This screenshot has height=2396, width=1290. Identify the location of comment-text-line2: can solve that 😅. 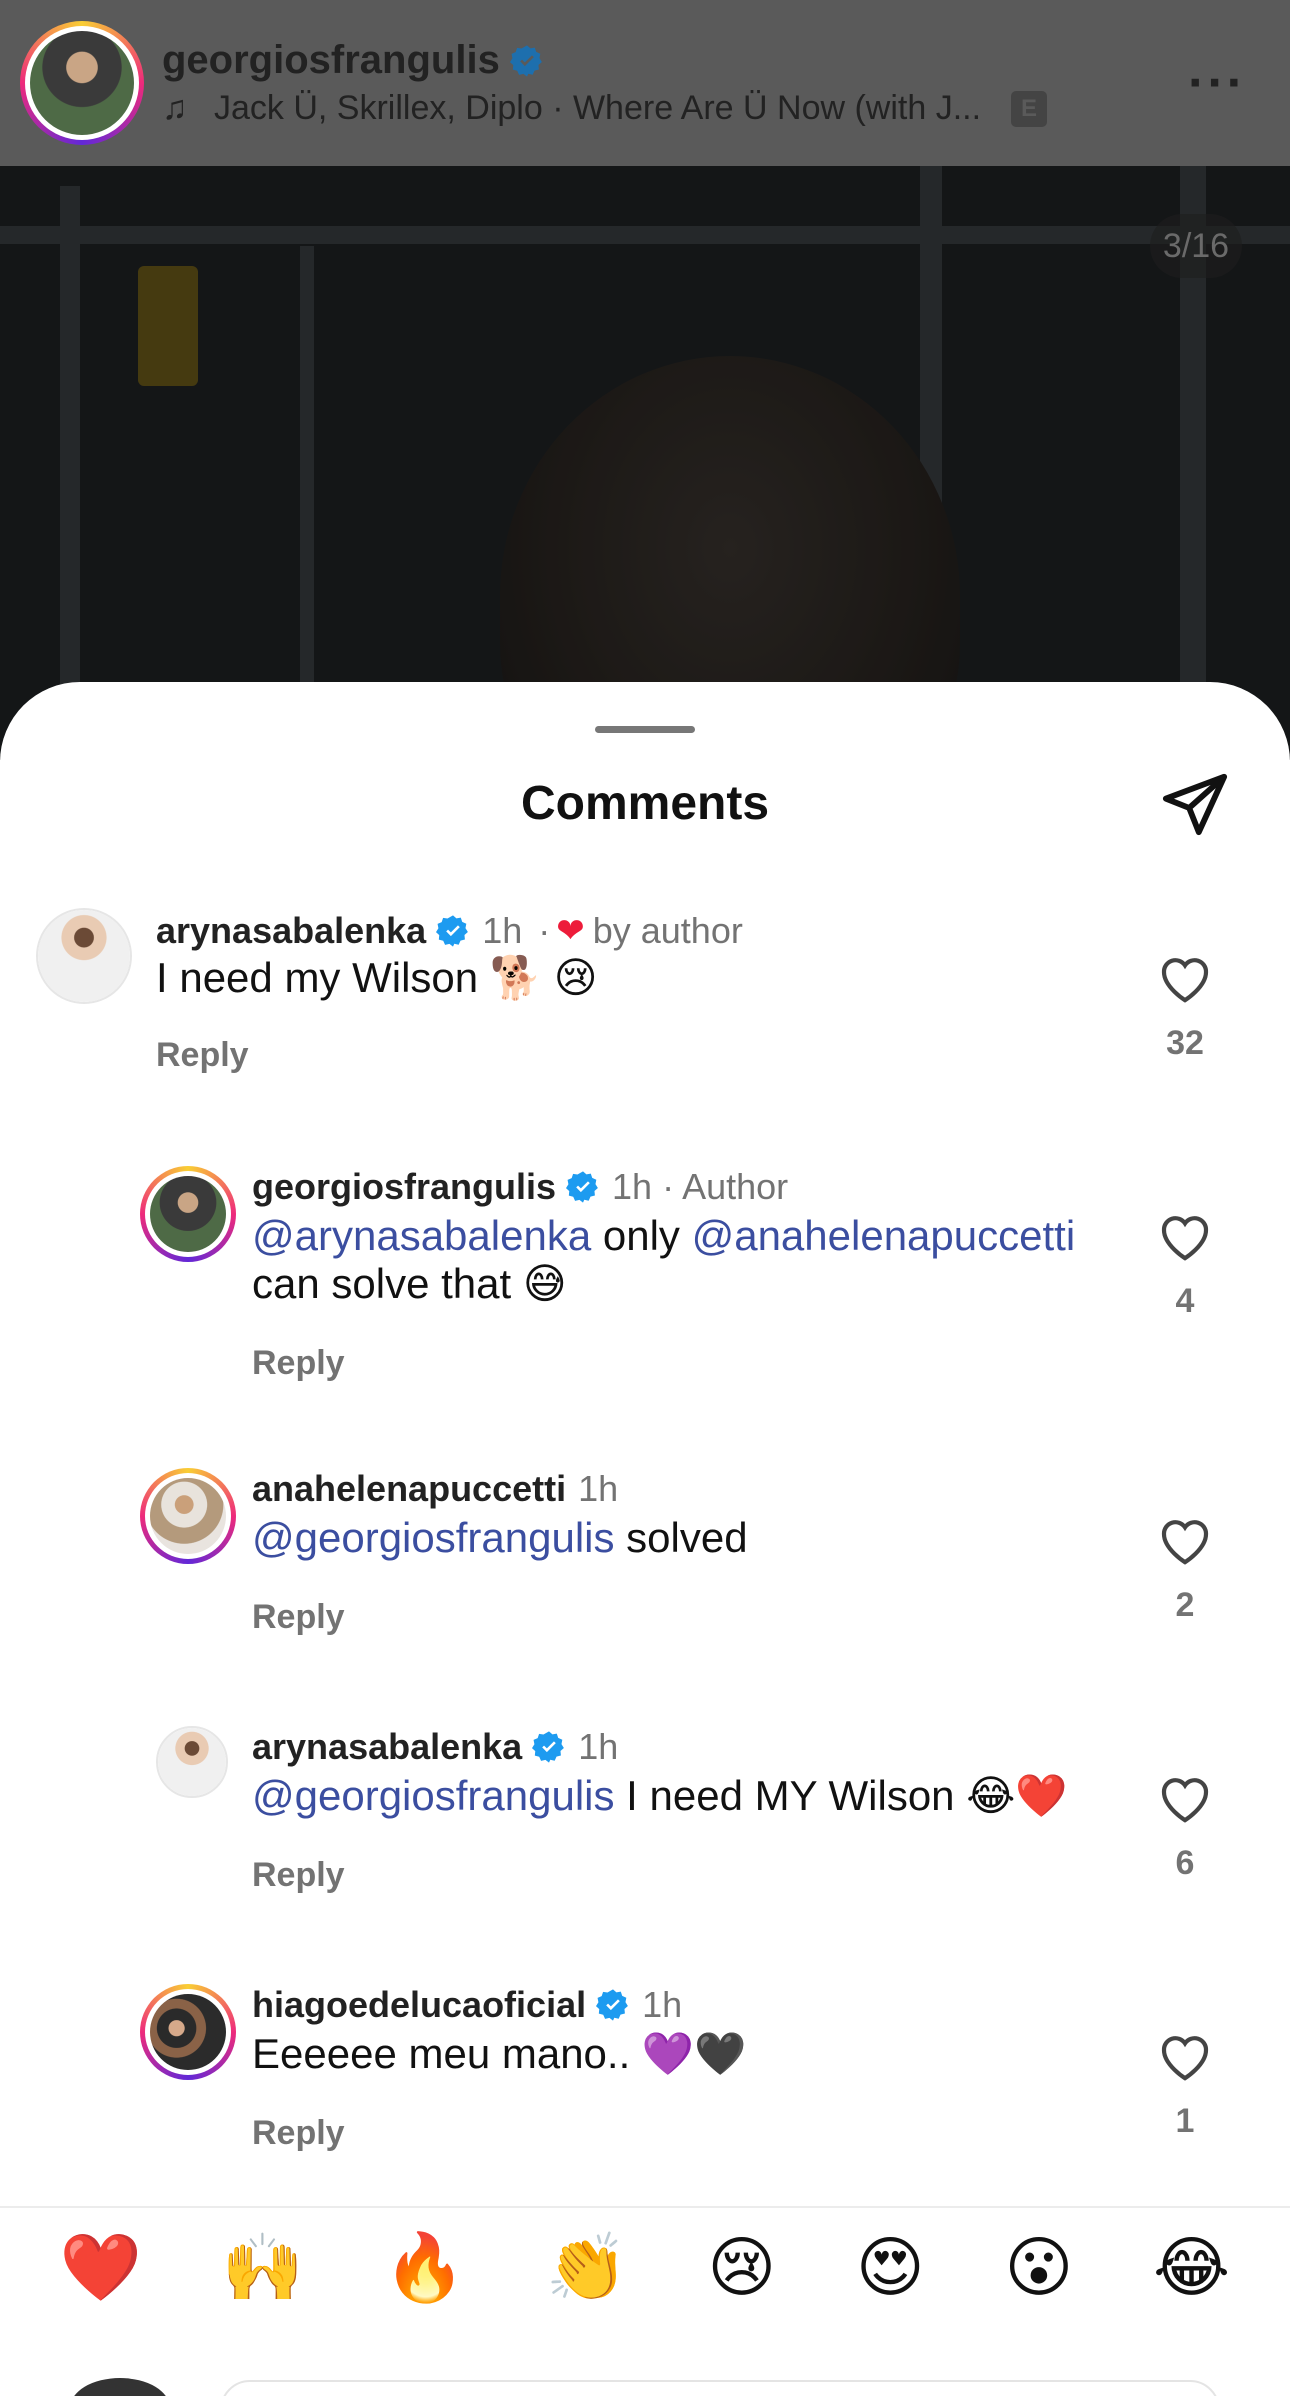
(409, 1283).